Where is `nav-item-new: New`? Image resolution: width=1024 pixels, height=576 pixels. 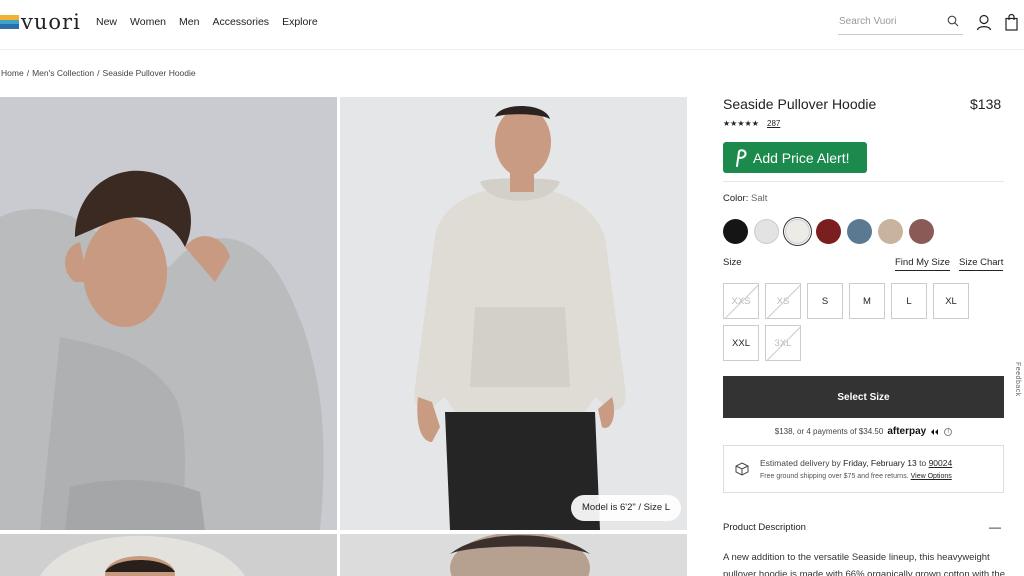
nav-item-new: New is located at coordinates (106, 22).